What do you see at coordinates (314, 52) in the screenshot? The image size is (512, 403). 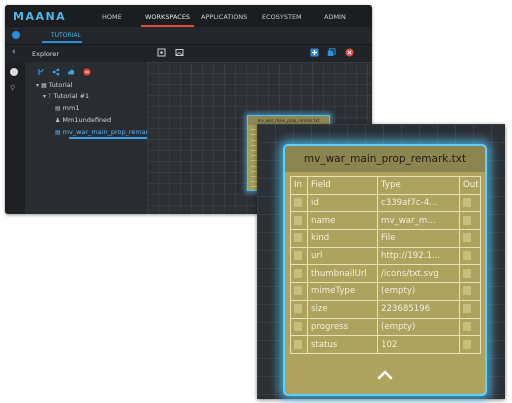 I see `add-icon` at bounding box center [314, 52].